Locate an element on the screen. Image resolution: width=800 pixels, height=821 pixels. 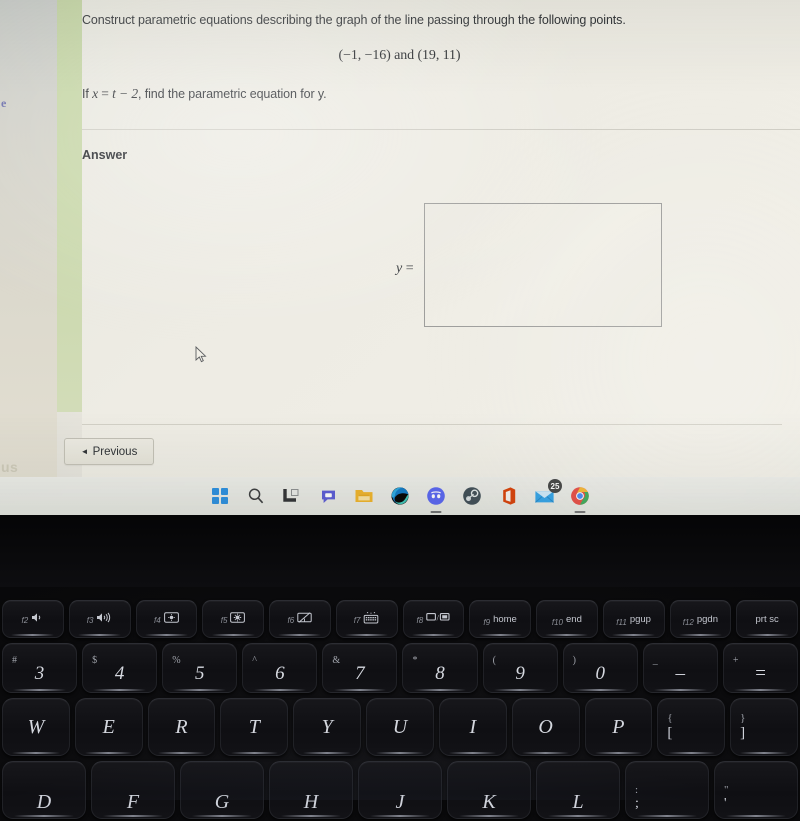
question-points: (−1, −16) and (19, 11) is located at coordinates (399, 55).